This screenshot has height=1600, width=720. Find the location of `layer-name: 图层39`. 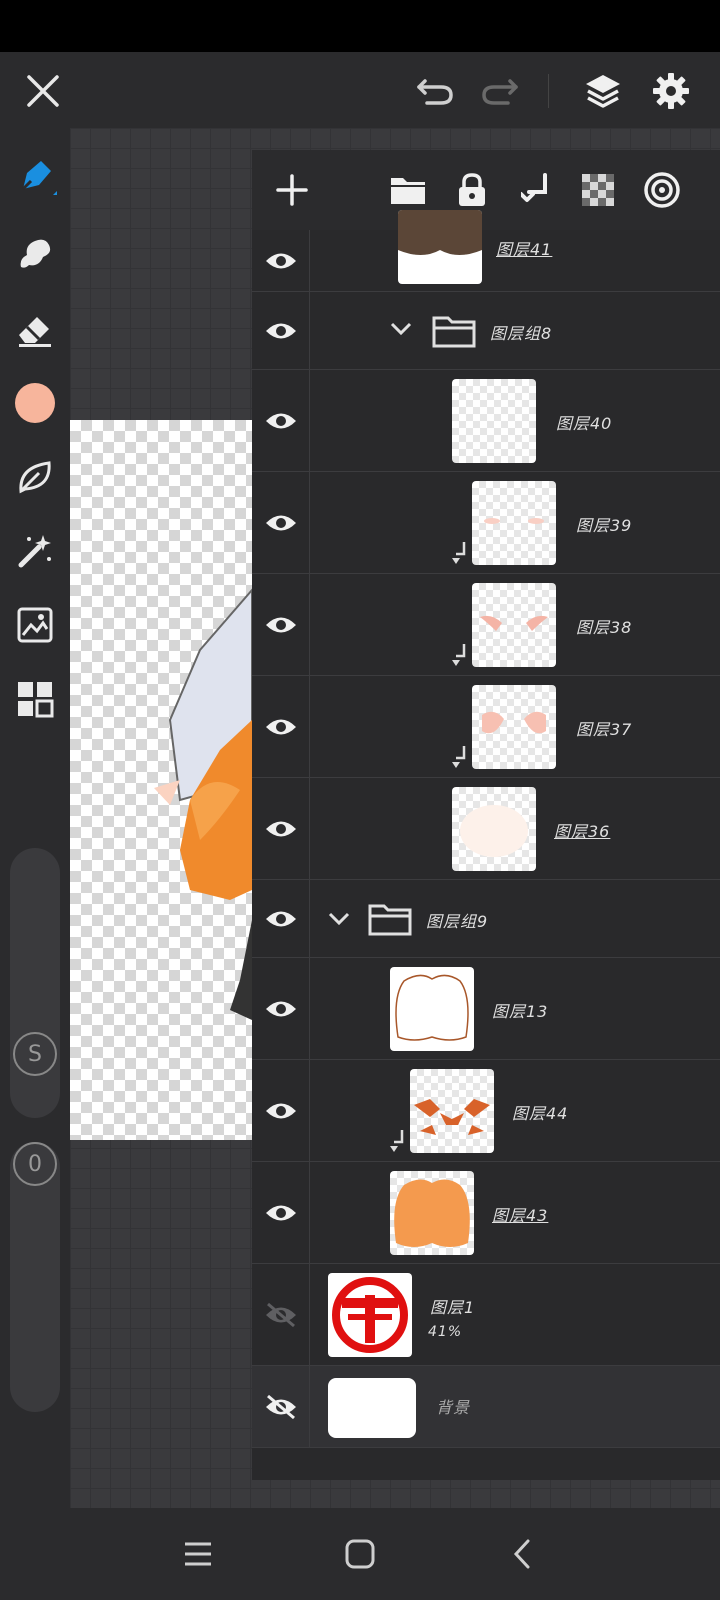

layer-name: 图层39 is located at coordinates (604, 525).